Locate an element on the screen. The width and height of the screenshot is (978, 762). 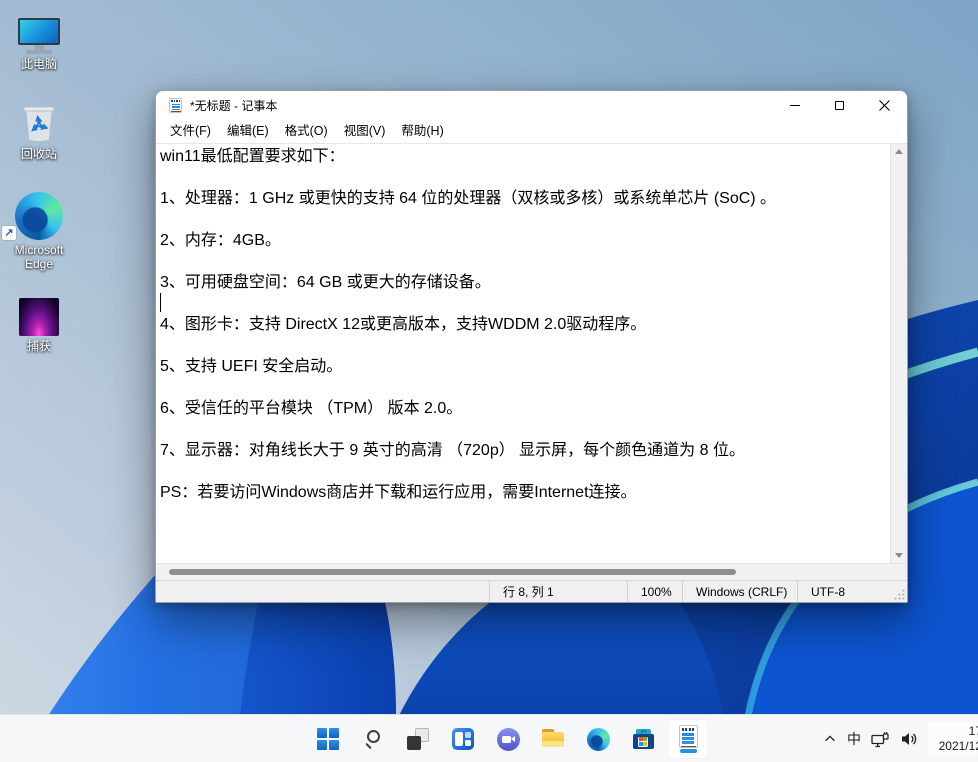
notepad-taskbar-button is located at coordinates (688, 739).